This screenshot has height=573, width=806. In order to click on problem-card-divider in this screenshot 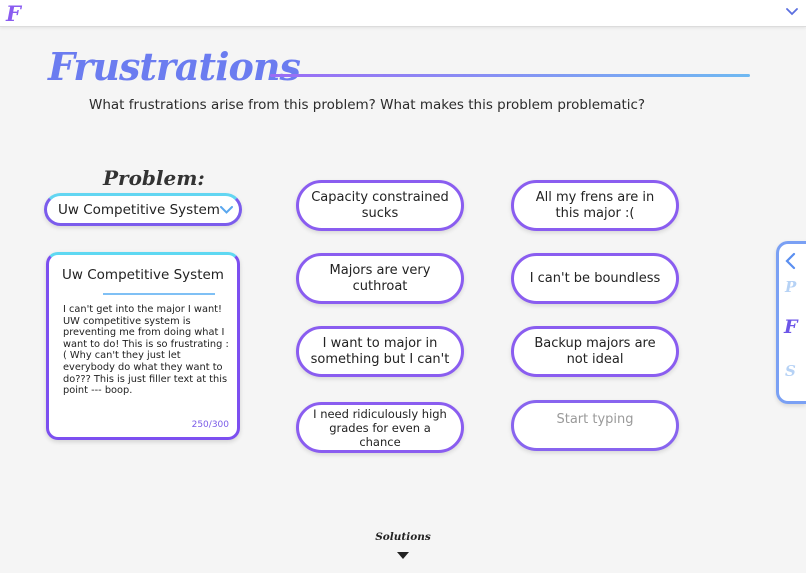, I will do `click(159, 294)`.